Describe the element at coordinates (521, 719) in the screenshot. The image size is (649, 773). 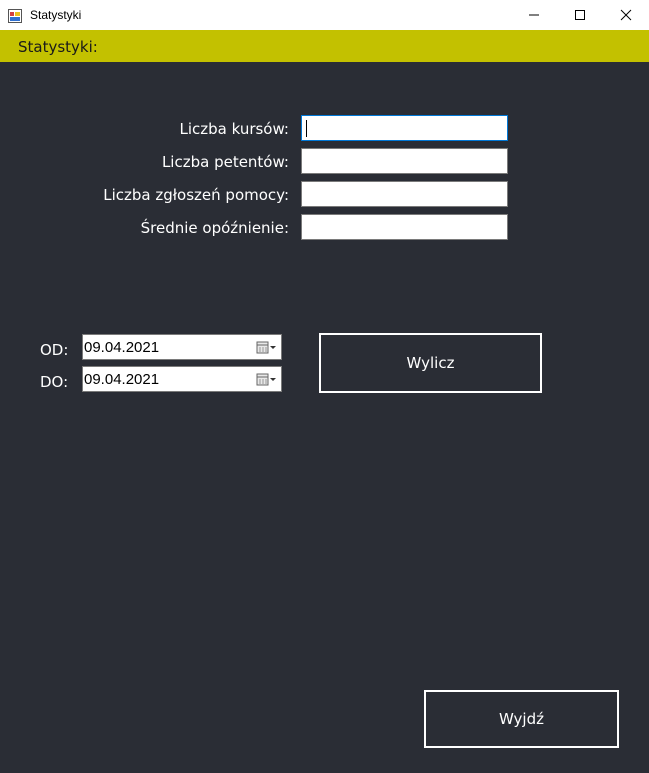
I see `exit-button: Wyjdź` at that location.